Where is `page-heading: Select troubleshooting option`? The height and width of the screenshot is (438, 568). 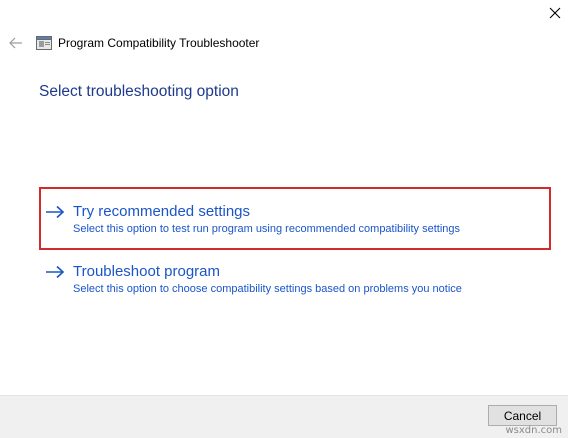 page-heading: Select troubleshooting option is located at coordinates (139, 91).